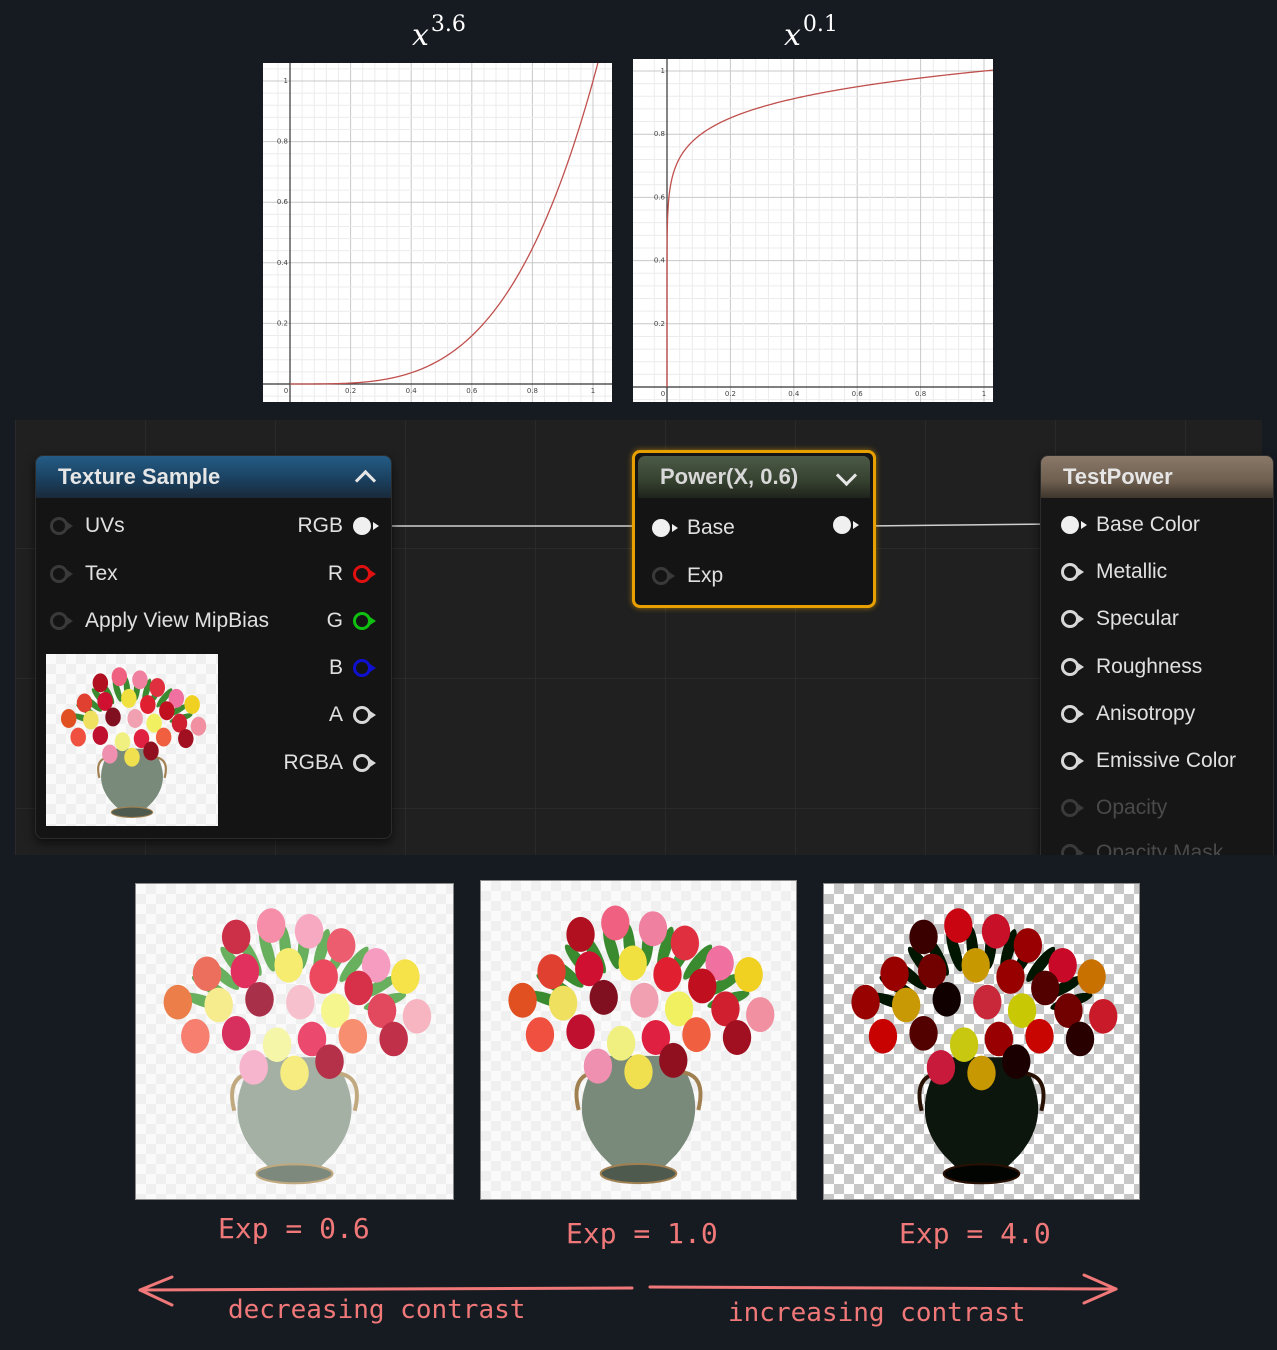  What do you see at coordinates (282, 142) in the screenshot?
I see `y-tick-label: 0.8` at bounding box center [282, 142].